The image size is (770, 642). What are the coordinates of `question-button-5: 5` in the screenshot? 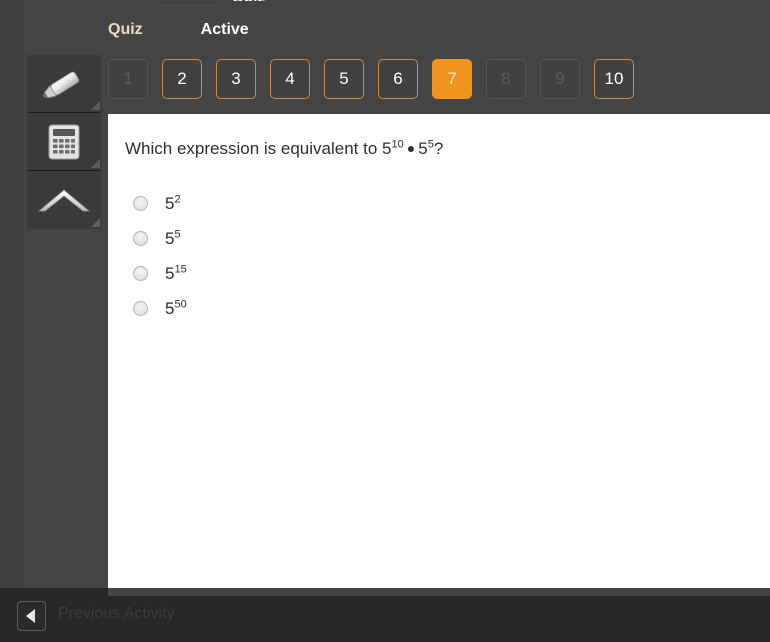 It's located at (344, 79).